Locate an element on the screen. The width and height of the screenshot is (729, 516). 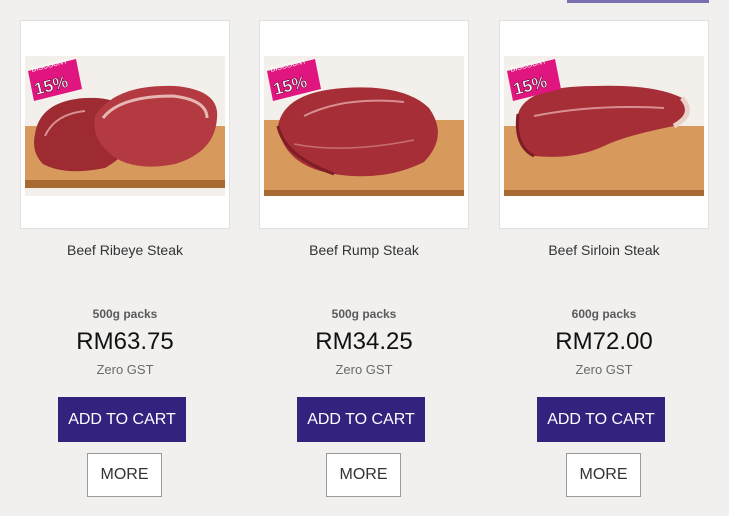
product-name: Beef Rump Steak is located at coordinates (364, 250).